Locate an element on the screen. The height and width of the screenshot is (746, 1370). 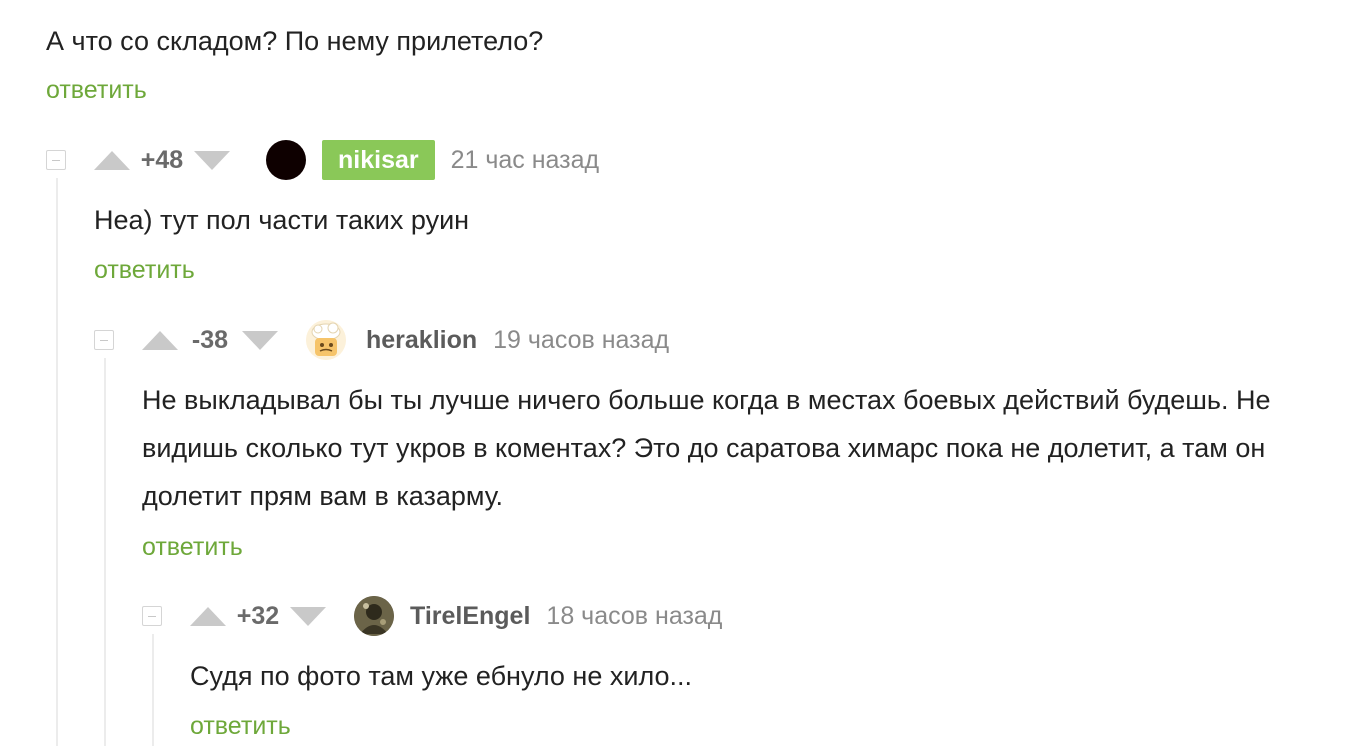
avatar-cartoon-icon is located at coordinates (326, 340).